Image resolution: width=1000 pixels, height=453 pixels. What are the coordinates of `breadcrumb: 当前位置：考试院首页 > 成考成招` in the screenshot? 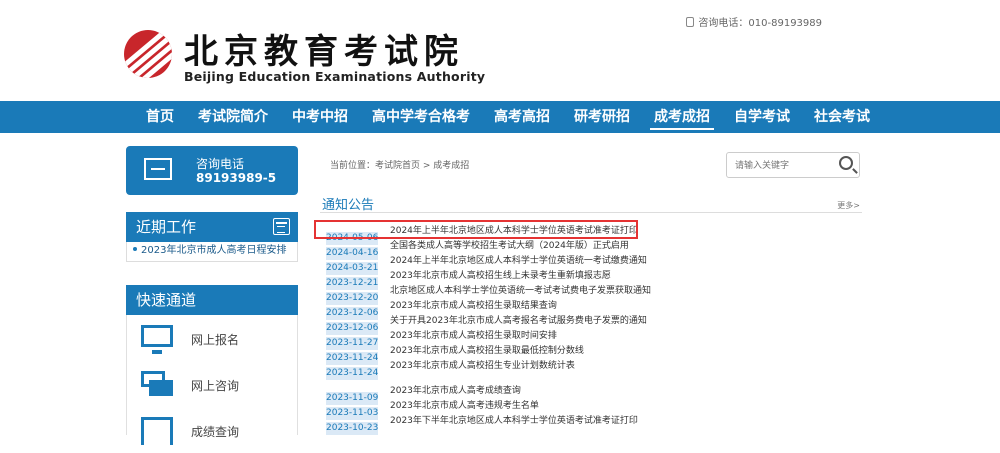 It's located at (400, 166).